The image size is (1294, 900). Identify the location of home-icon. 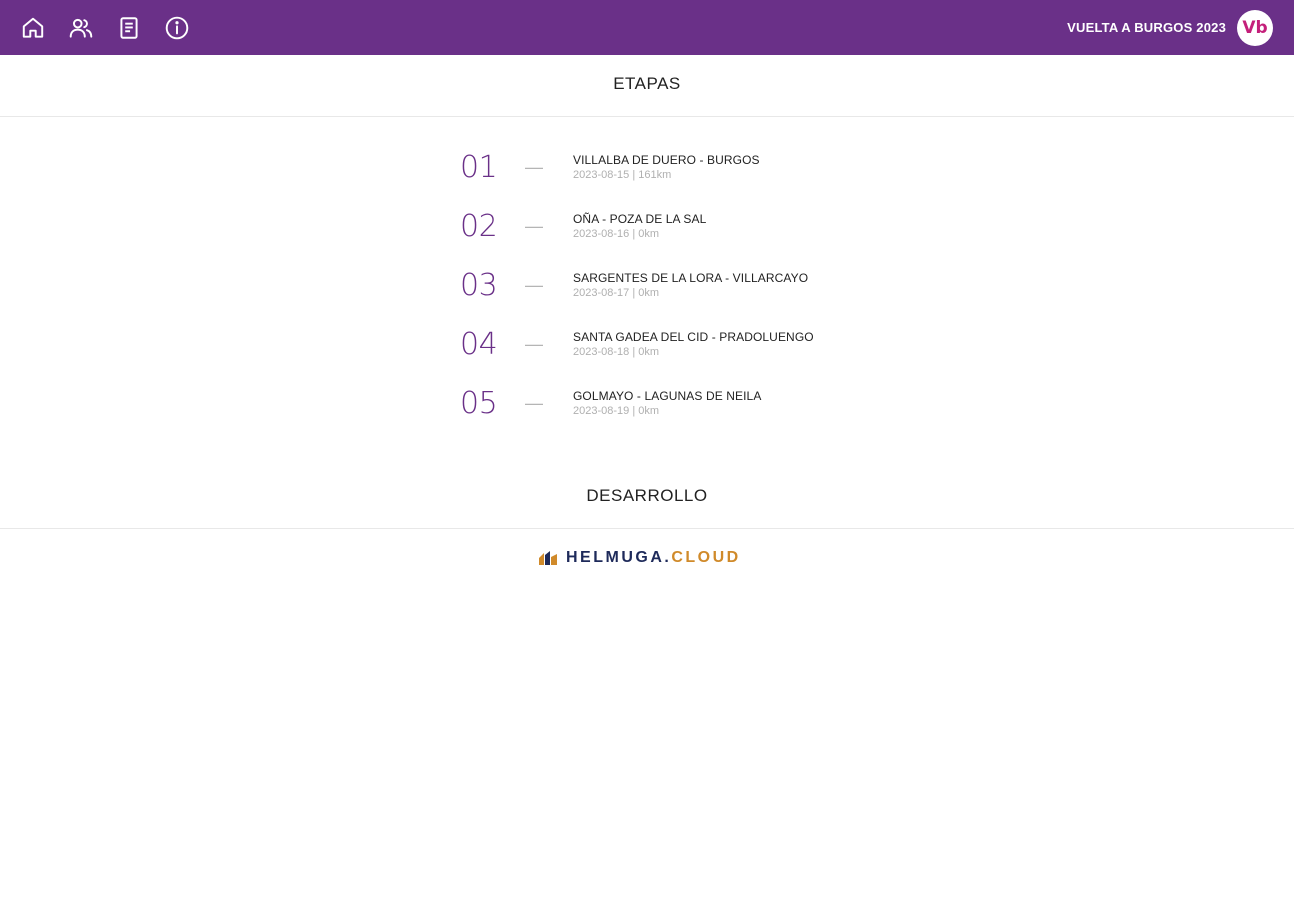
(33, 28).